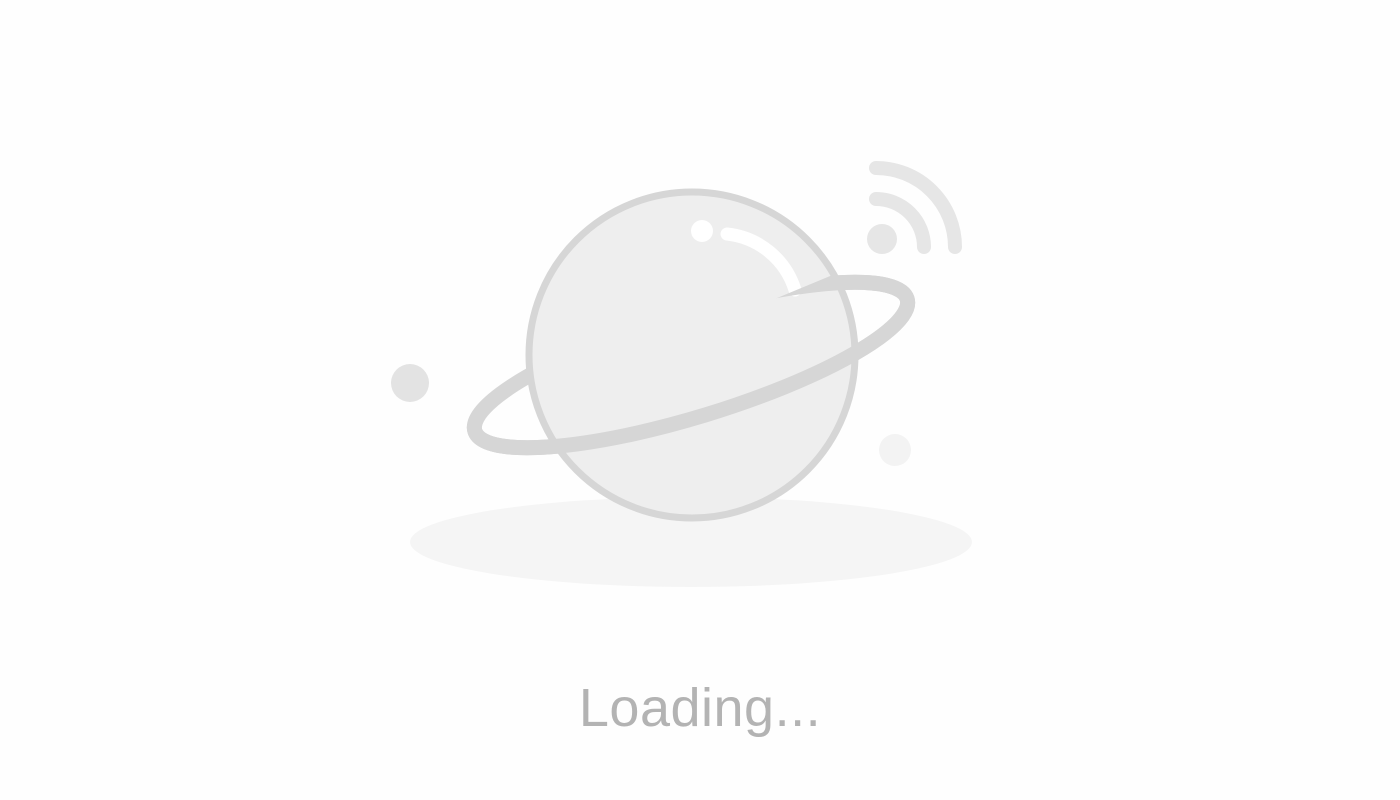 The height and width of the screenshot is (800, 1400). I want to click on wifi-signal-icon, so click(914, 207).